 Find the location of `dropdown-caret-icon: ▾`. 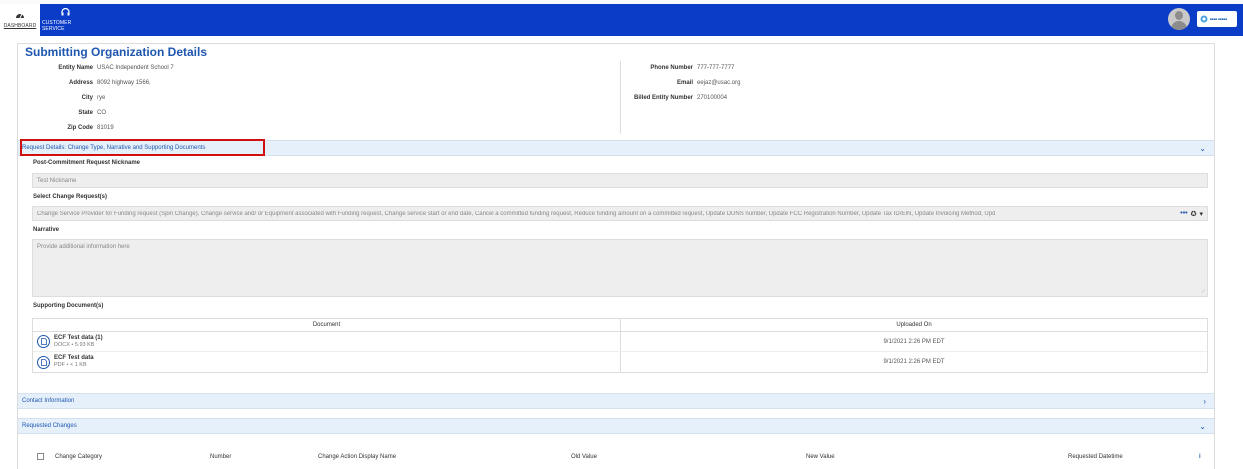

dropdown-caret-icon: ▾ is located at coordinates (1201, 214).